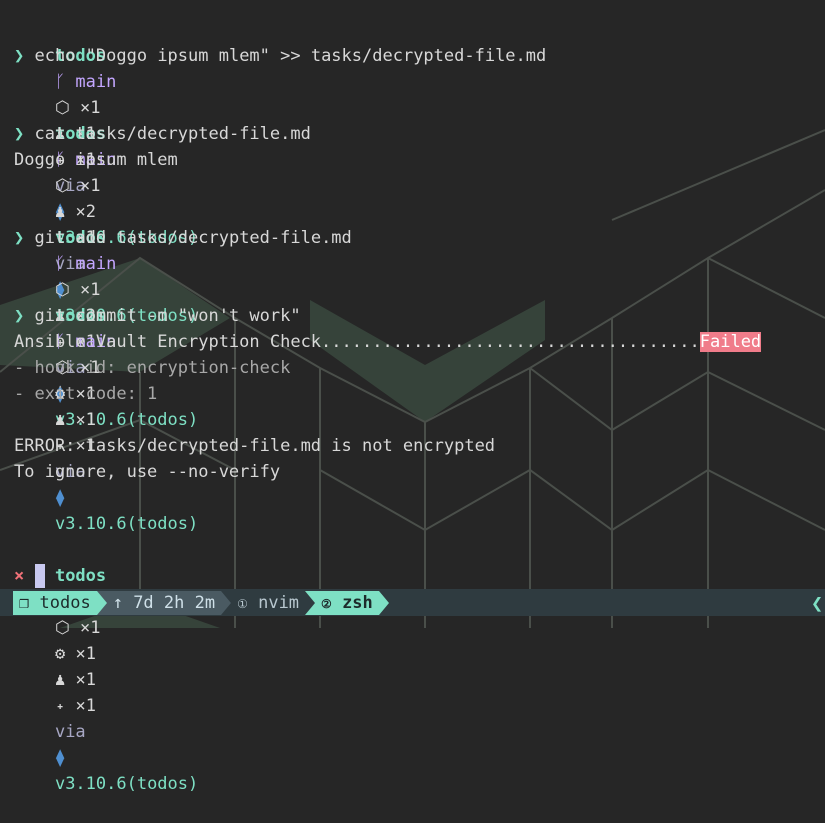 The height and width of the screenshot is (823, 825). What do you see at coordinates (96, 160) in the screenshot?
I see `command-output: Doggo ipsum mlem` at bounding box center [96, 160].